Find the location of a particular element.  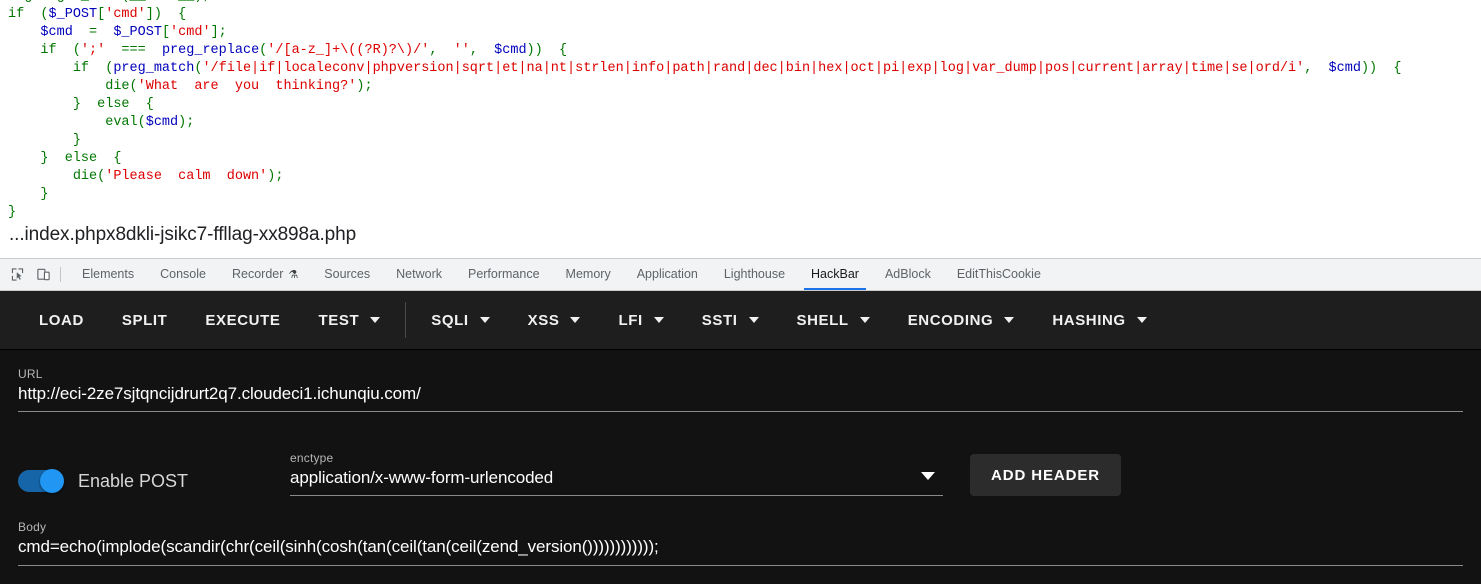

tab-label: Lighthouse is located at coordinates (754, 274).